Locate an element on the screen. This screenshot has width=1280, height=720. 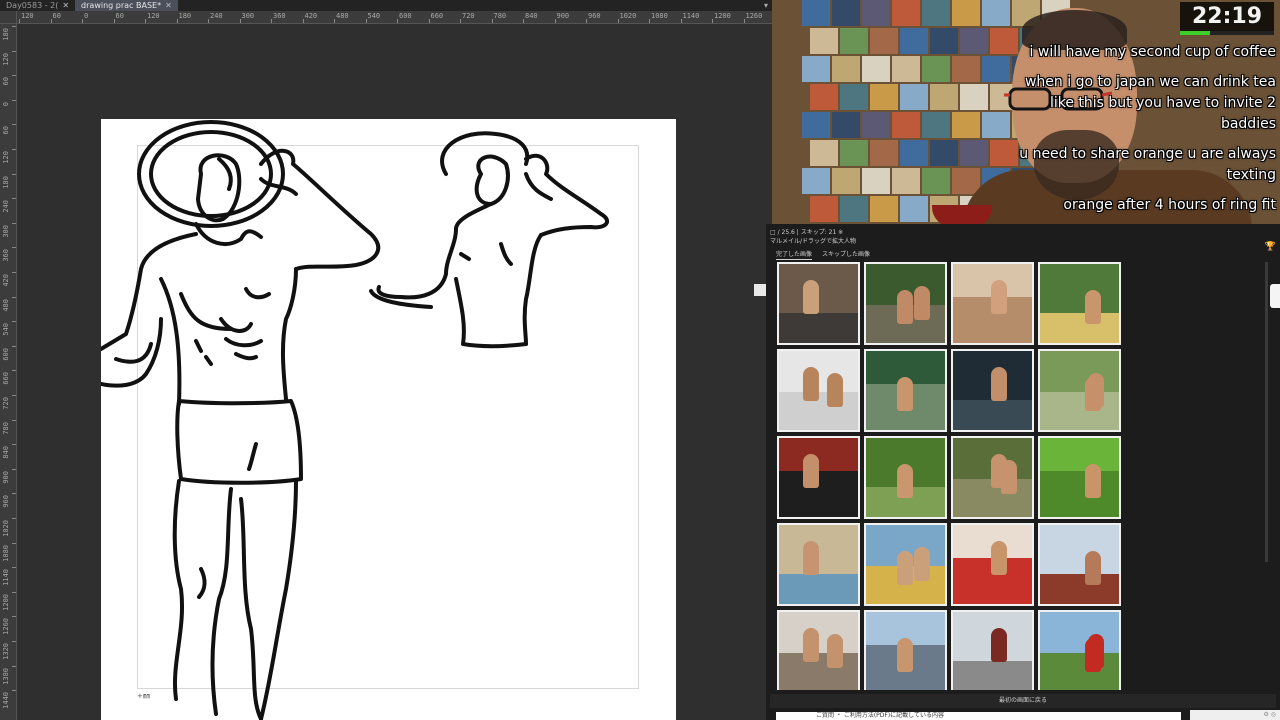
chevron-down-icon: ▾ is located at coordinates (766, 5).